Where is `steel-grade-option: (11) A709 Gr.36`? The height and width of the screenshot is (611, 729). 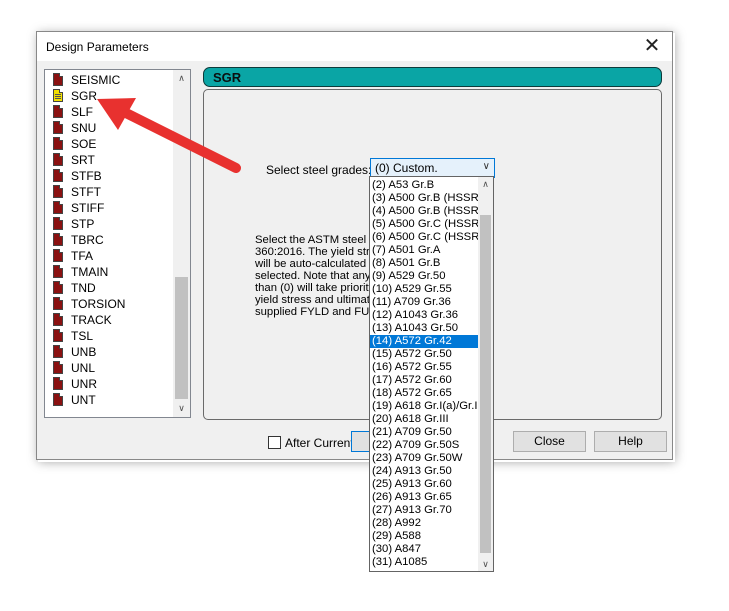
steel-grade-option: (11) A709 Gr.36 is located at coordinates (424, 302).